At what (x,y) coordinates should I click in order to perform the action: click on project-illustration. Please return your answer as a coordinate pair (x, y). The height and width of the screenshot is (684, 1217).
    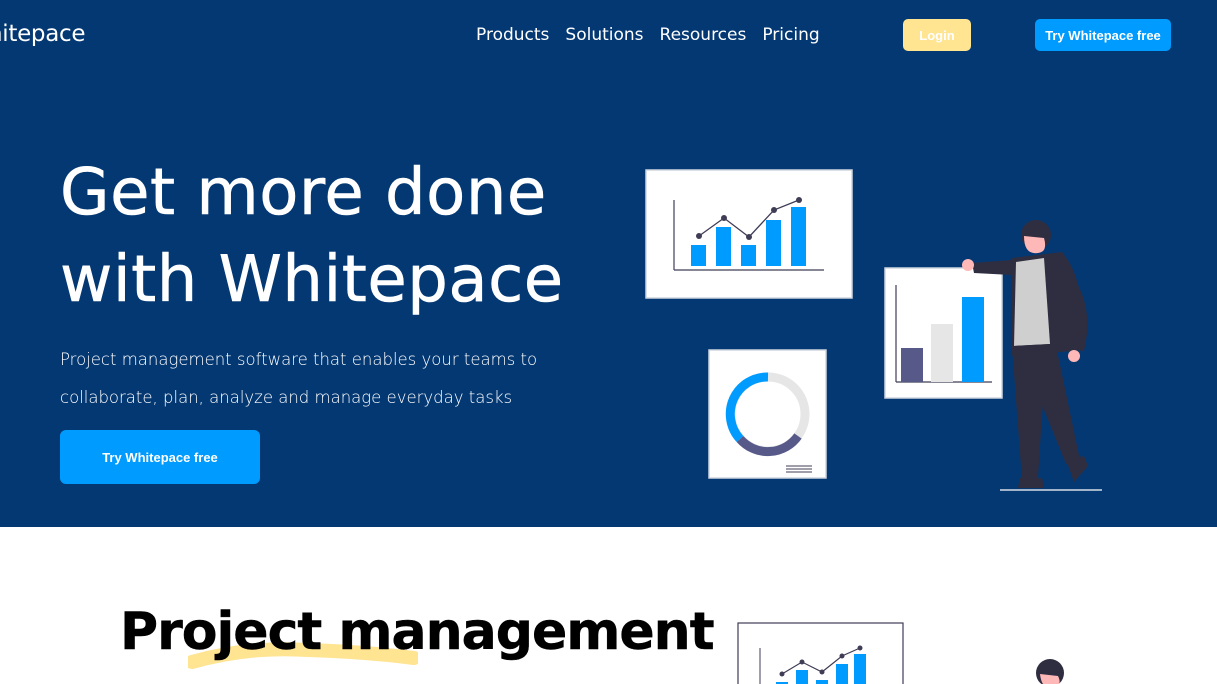
    Looking at the image, I should click on (900, 653).